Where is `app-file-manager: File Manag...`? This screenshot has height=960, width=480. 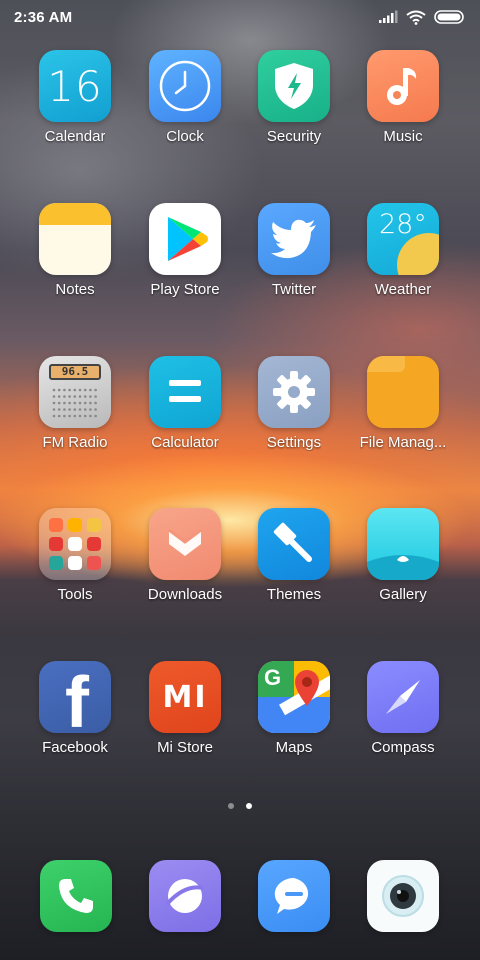 app-file-manager: File Manag... is located at coordinates (403, 416).